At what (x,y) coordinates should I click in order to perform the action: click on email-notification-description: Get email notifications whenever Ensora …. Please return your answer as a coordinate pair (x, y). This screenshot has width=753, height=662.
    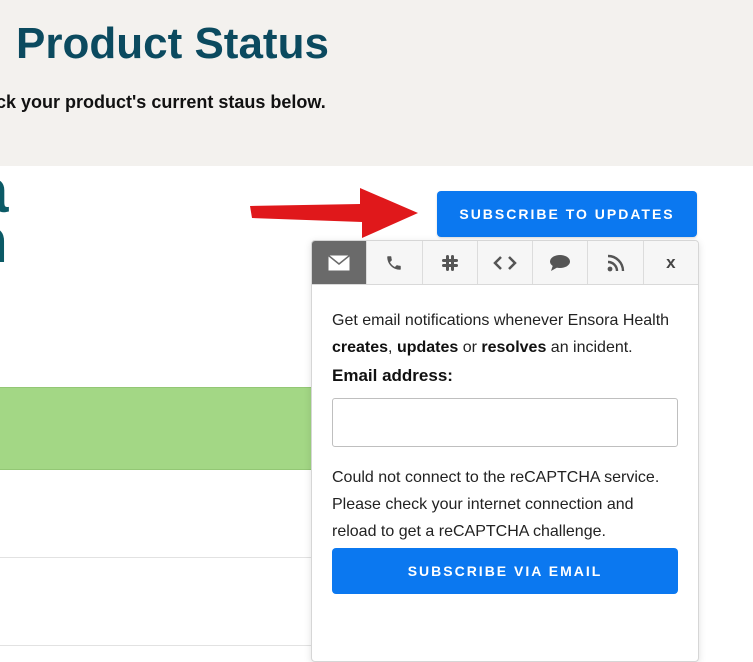
    Looking at the image, I should click on (505, 334).